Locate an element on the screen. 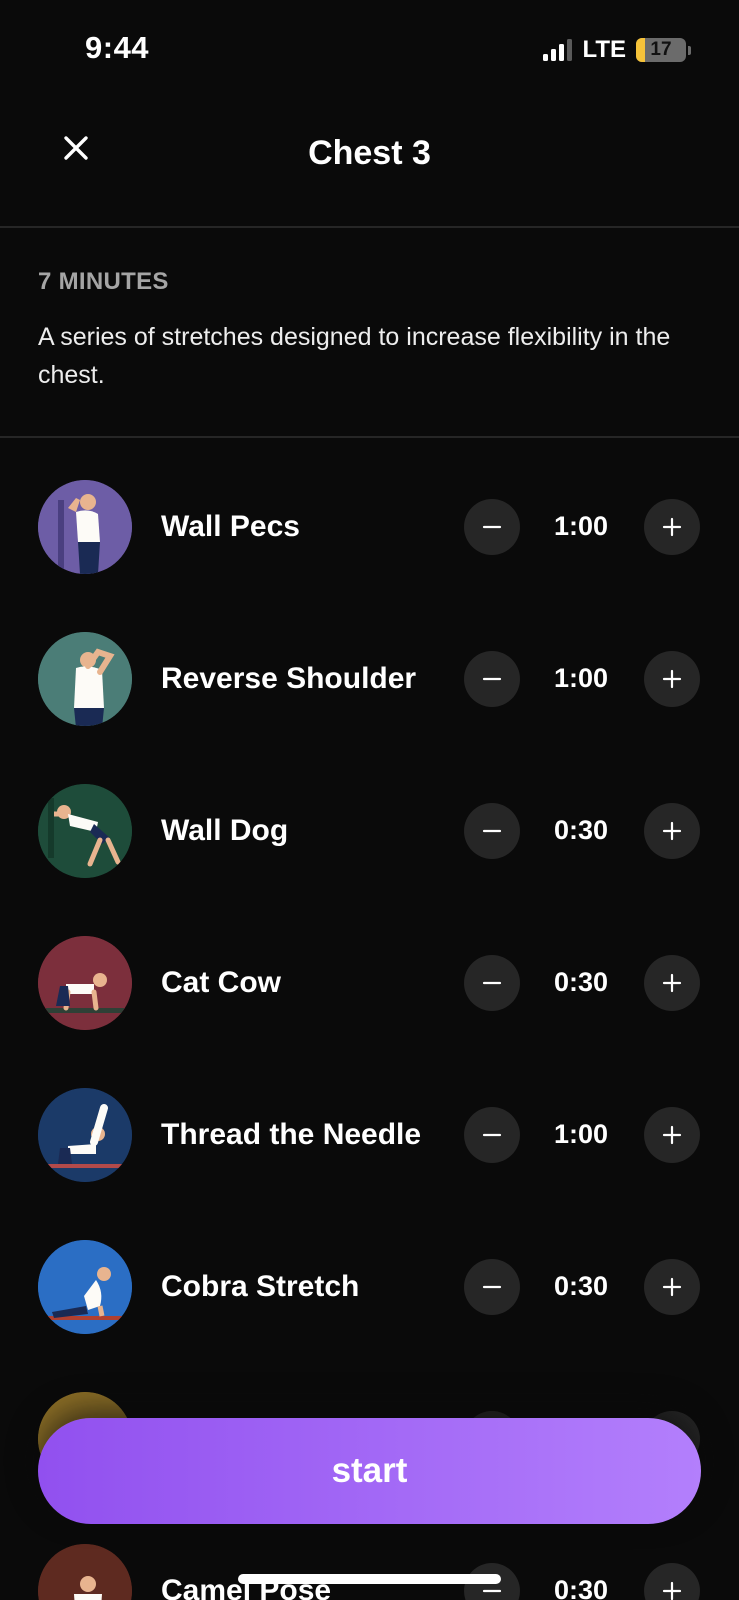 The image size is (739, 1600). exercise-name: Cobra Stretch is located at coordinates (260, 1286).